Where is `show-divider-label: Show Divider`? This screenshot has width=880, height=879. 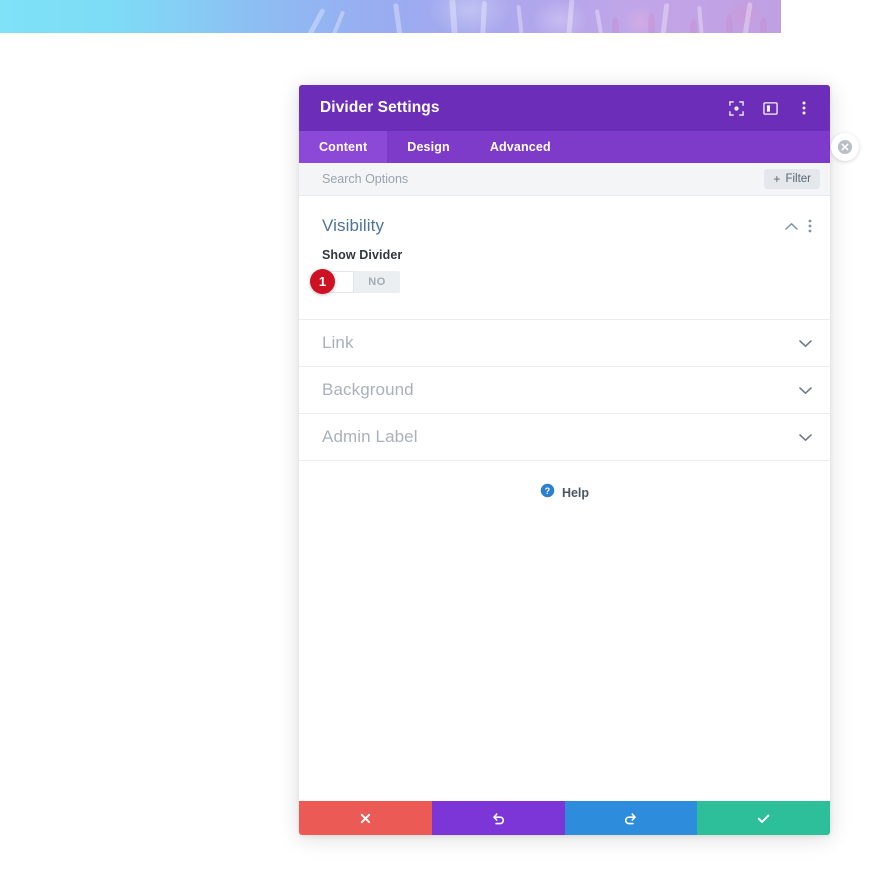 show-divider-label: Show Divider is located at coordinates (362, 255).